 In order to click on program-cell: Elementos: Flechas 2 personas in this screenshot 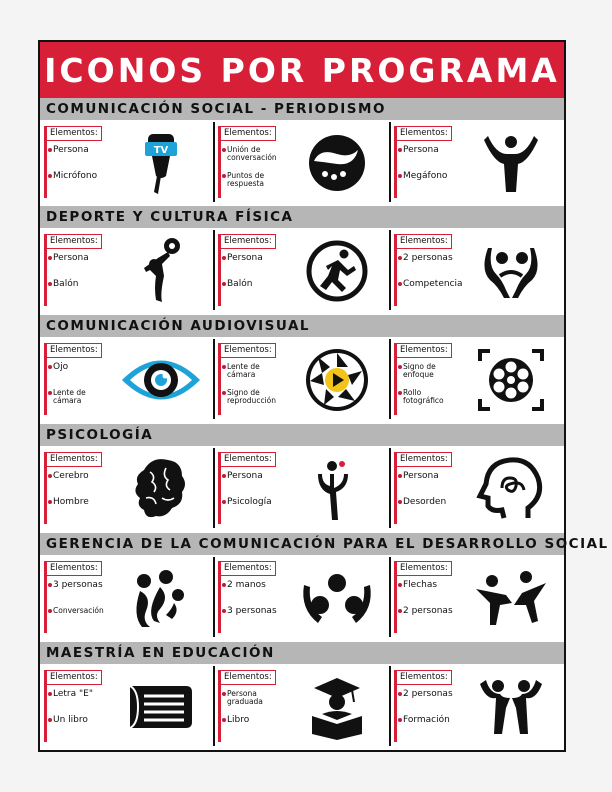, I will do `click(477, 597)`.